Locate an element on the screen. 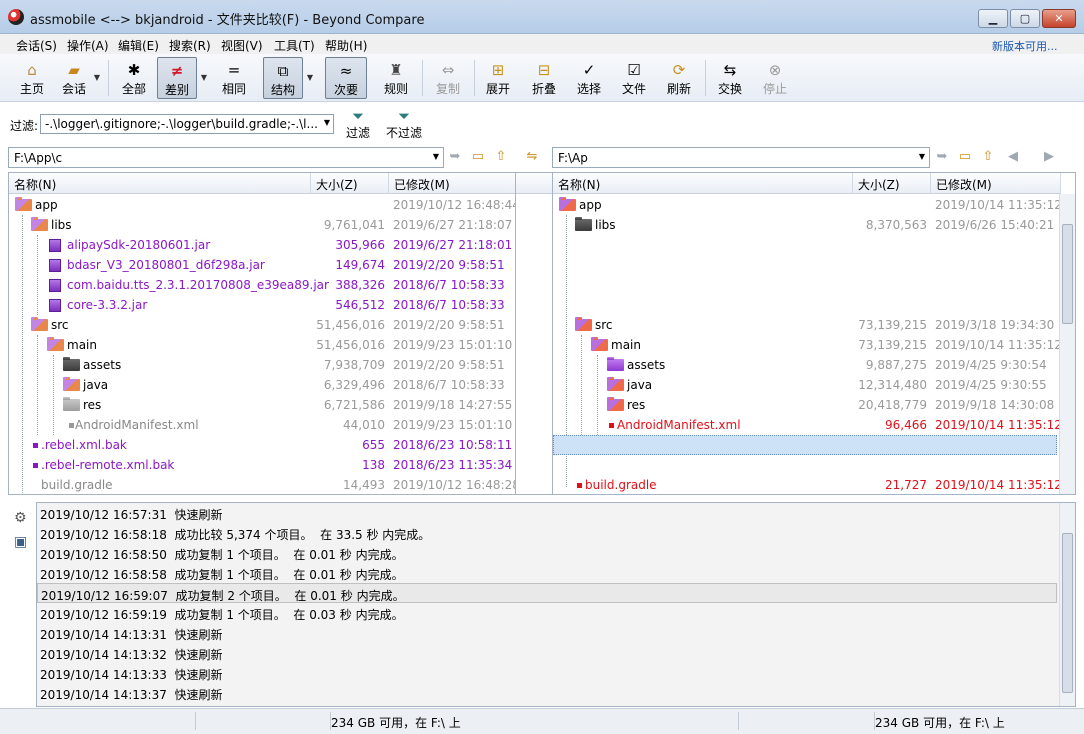  save-icon: ▣ is located at coordinates (20, 542).